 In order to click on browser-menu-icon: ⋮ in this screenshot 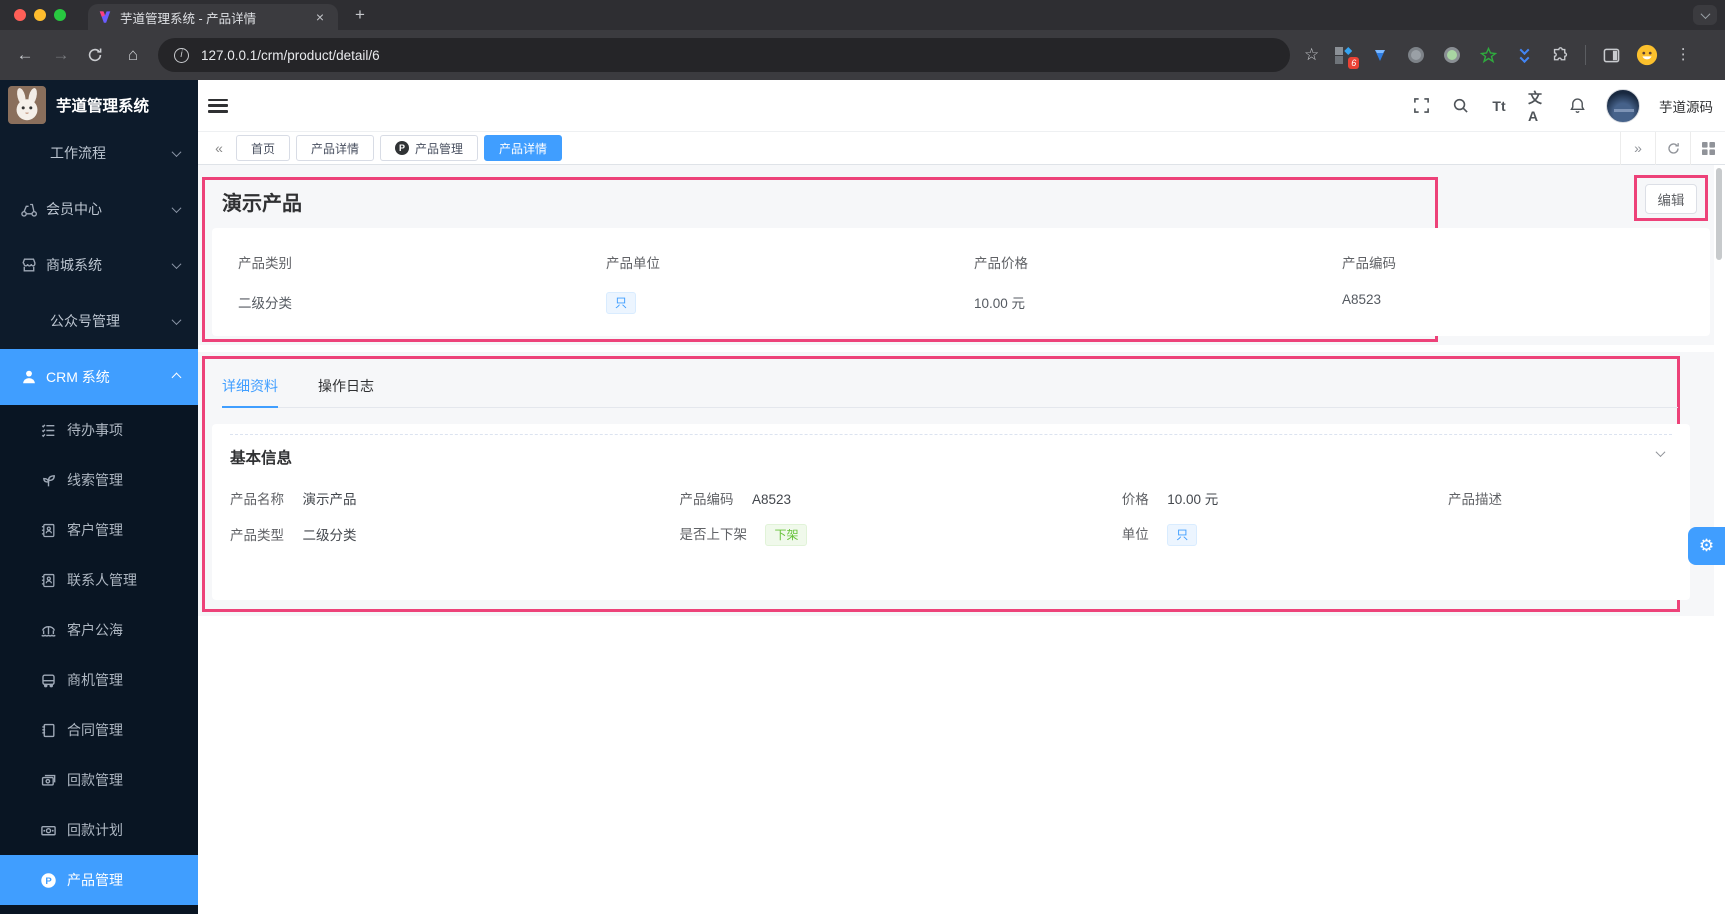, I will do `click(1683, 55)`.